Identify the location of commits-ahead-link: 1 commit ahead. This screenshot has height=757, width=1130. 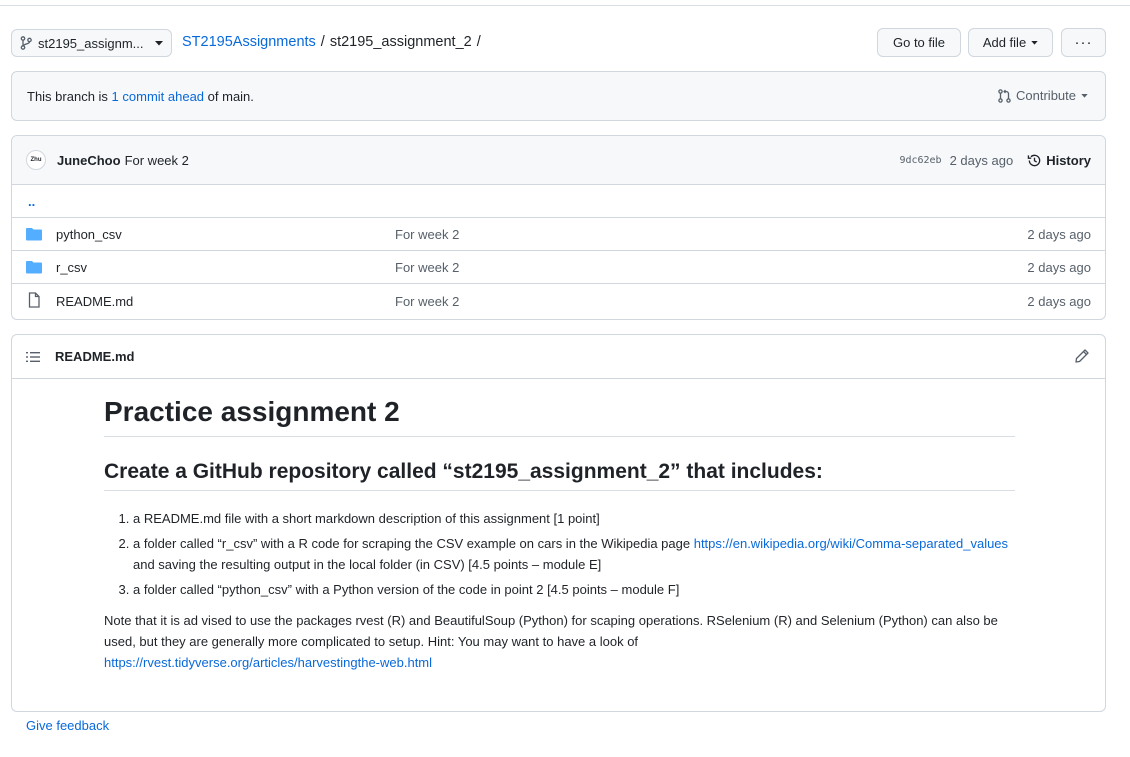
(158, 96).